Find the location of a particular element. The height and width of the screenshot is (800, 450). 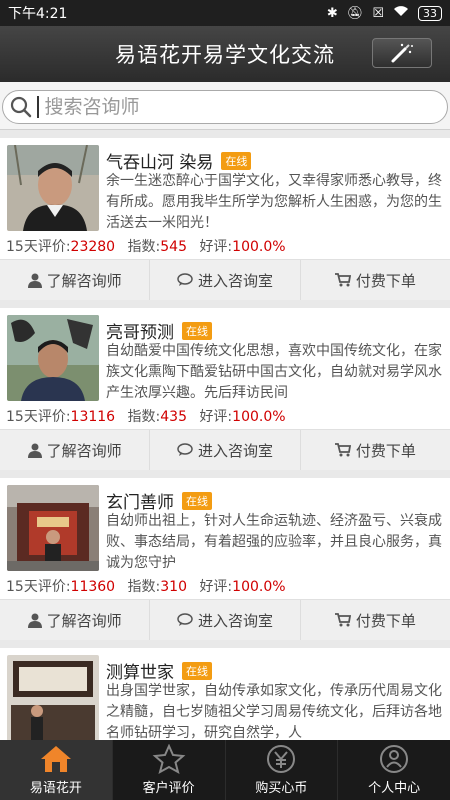

tab-home-label: 易语花开 is located at coordinates (55, 788).